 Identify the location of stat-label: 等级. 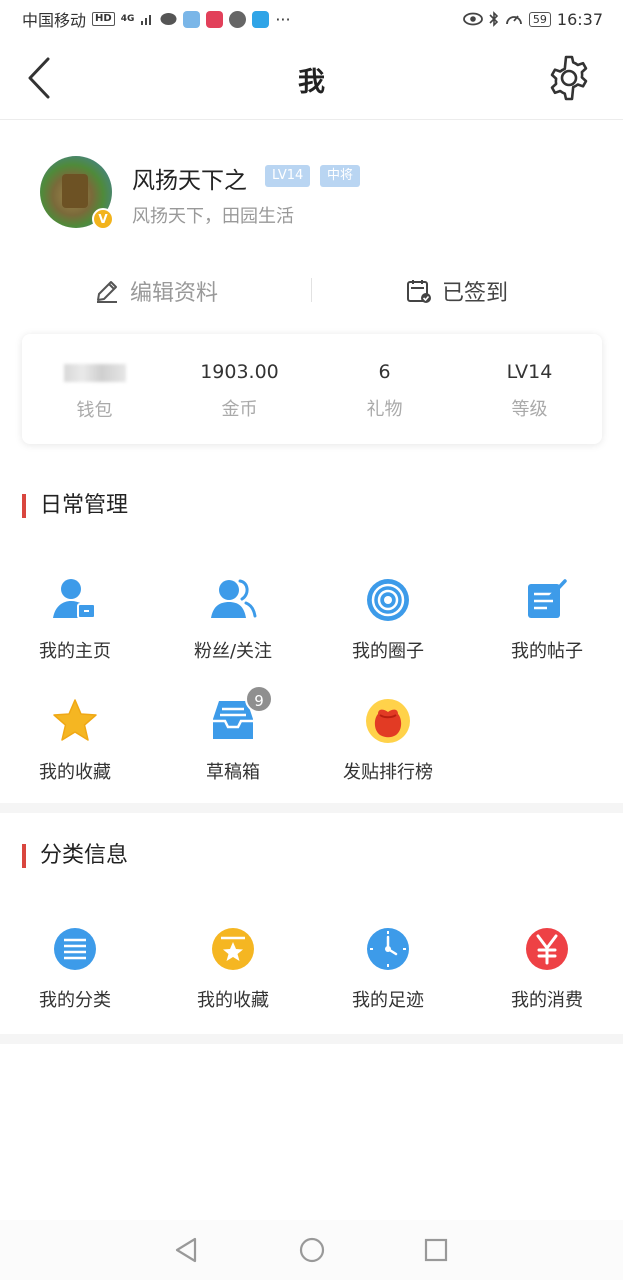
(529, 409).